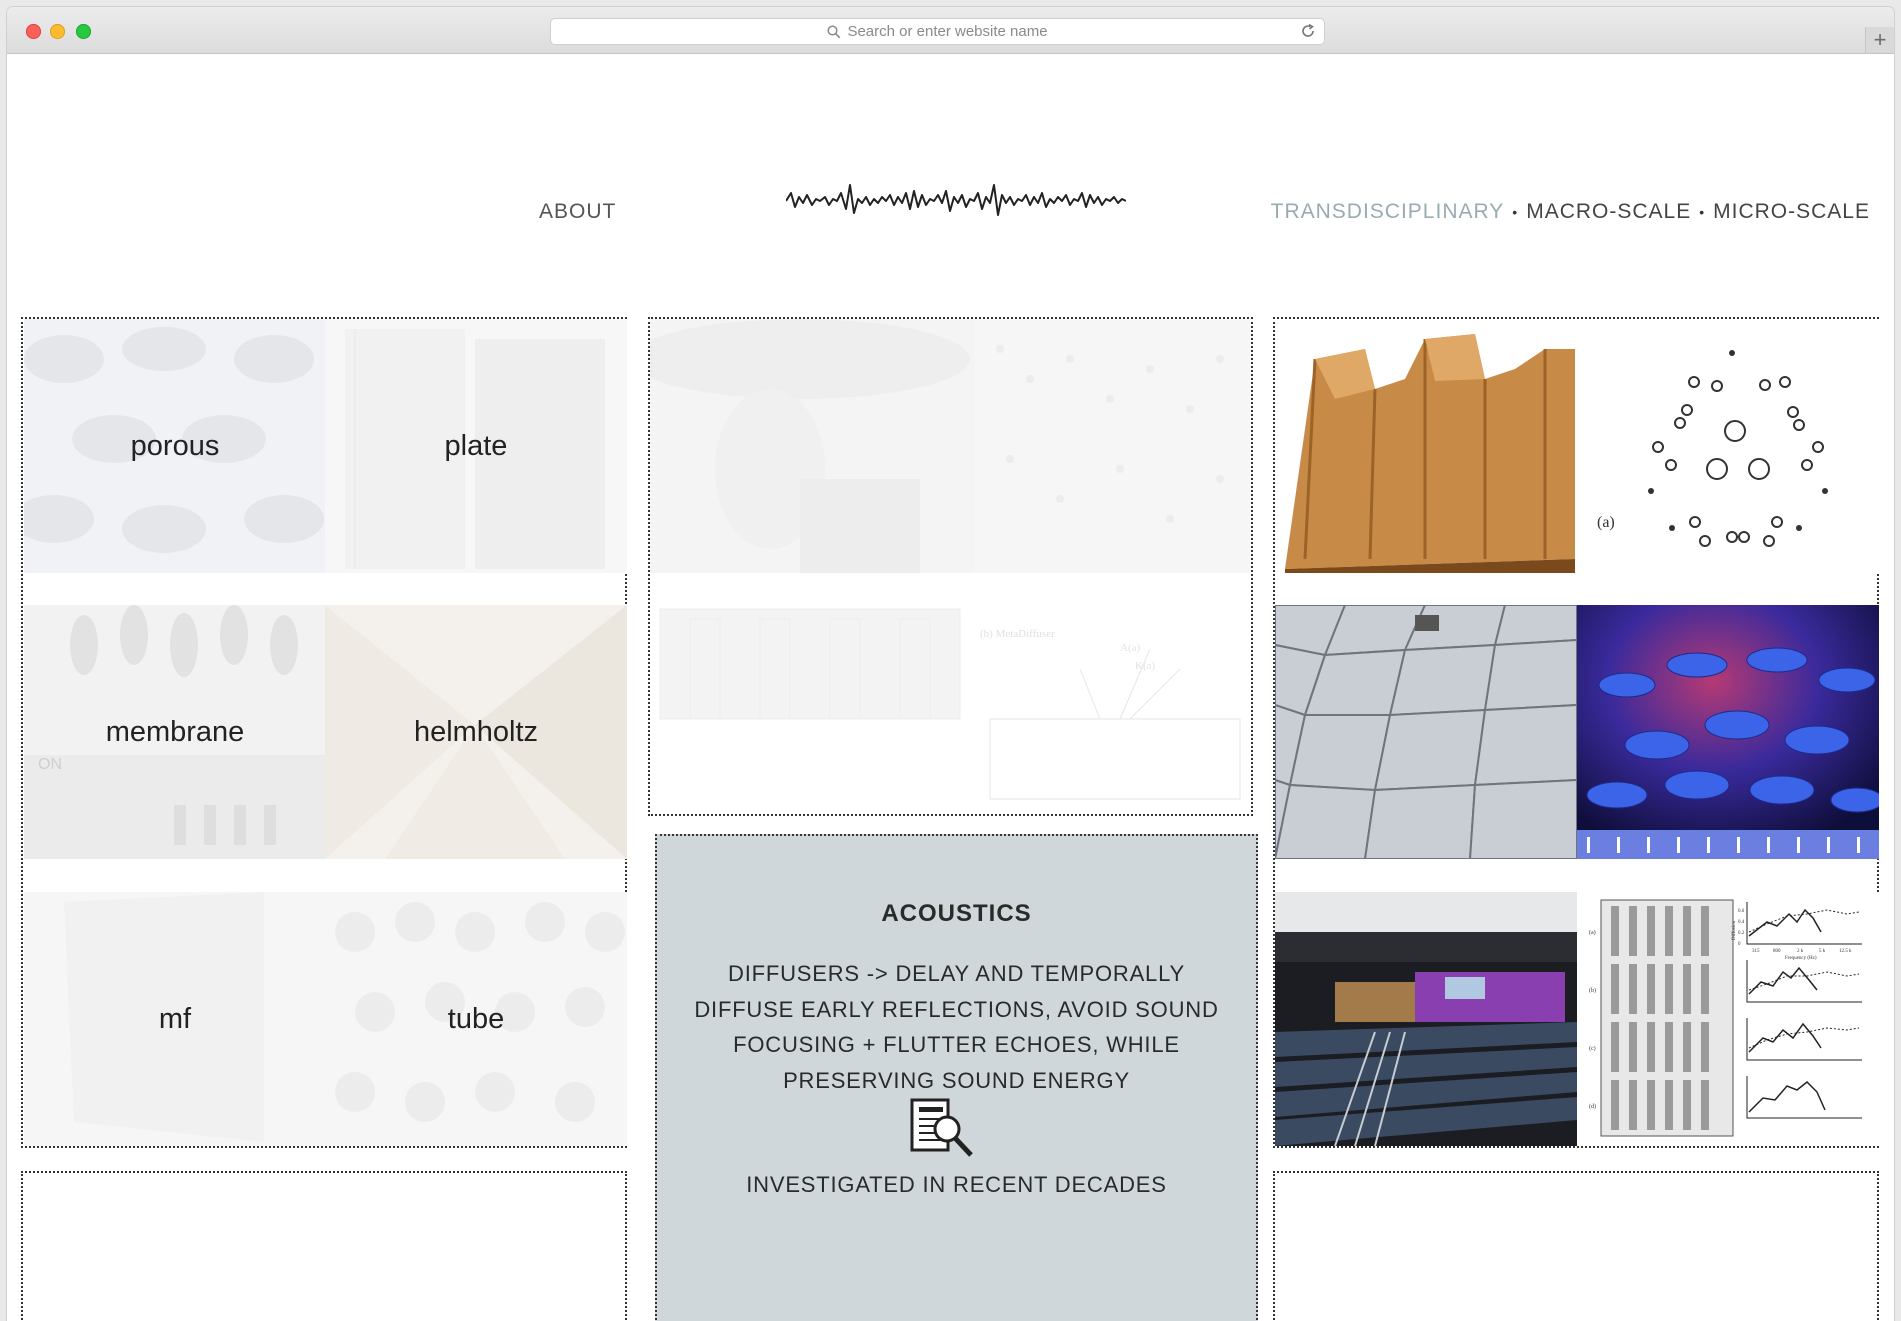  I want to click on zoom-window-button, so click(83, 31).